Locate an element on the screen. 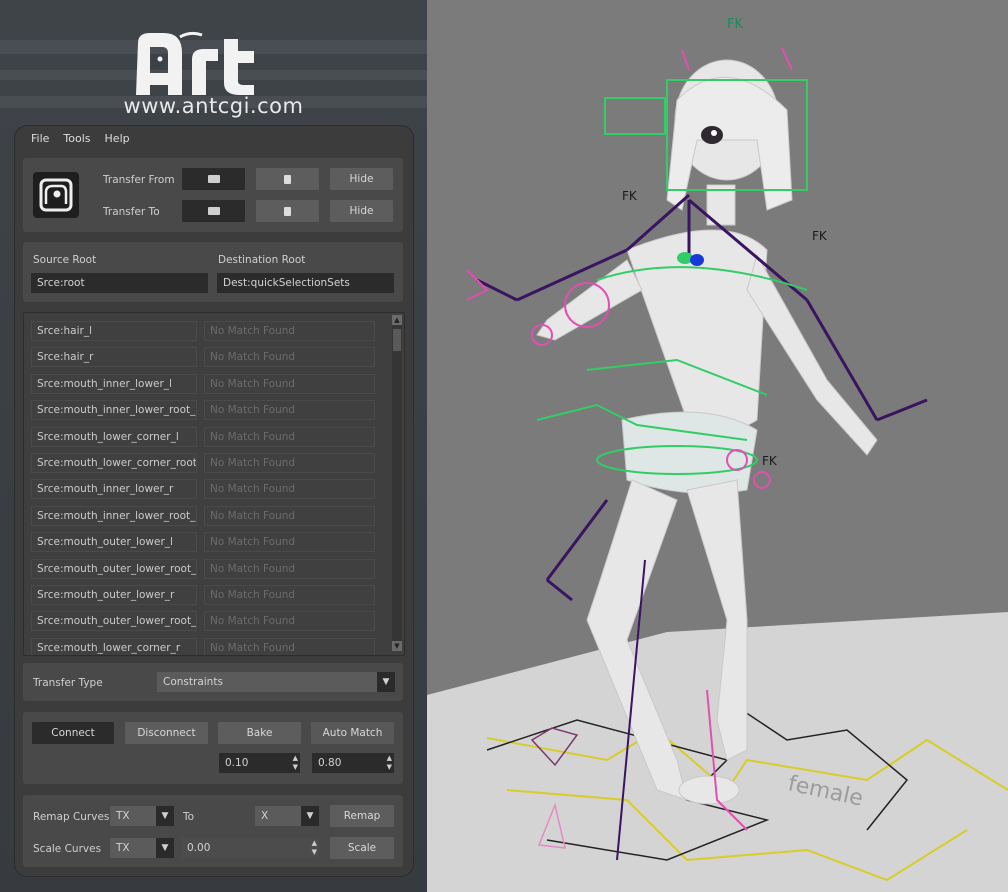  table-row: Srce:mouth_lower_corner_r No Match Found is located at coordinates (204, 646).